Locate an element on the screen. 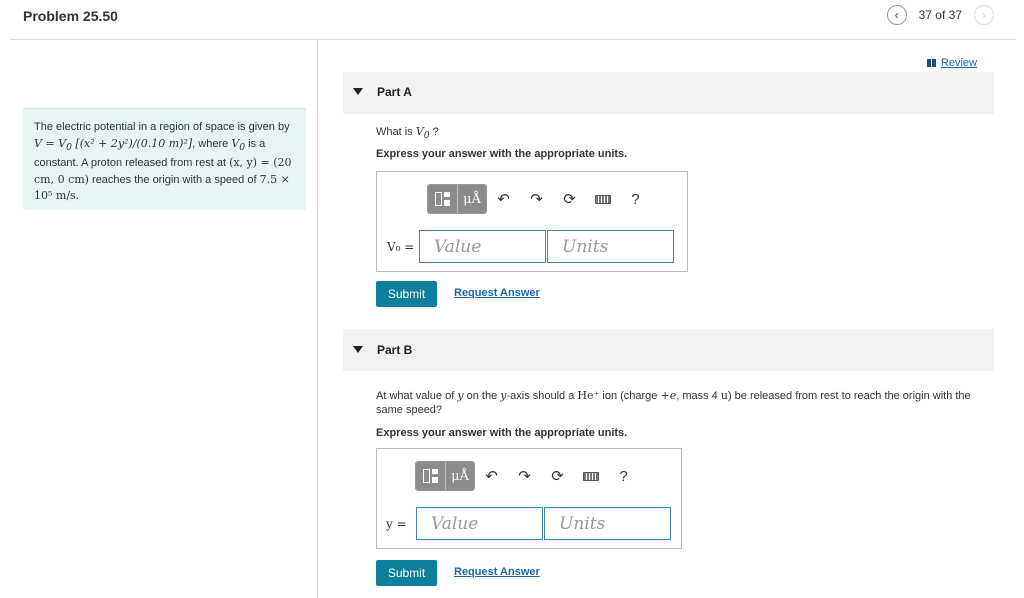 Image resolution: width=1024 pixels, height=598 pixels. part-a-answer-box: μÅ ↶ ↷ ⟳ ? V₀ = Value Units is located at coordinates (532, 221).